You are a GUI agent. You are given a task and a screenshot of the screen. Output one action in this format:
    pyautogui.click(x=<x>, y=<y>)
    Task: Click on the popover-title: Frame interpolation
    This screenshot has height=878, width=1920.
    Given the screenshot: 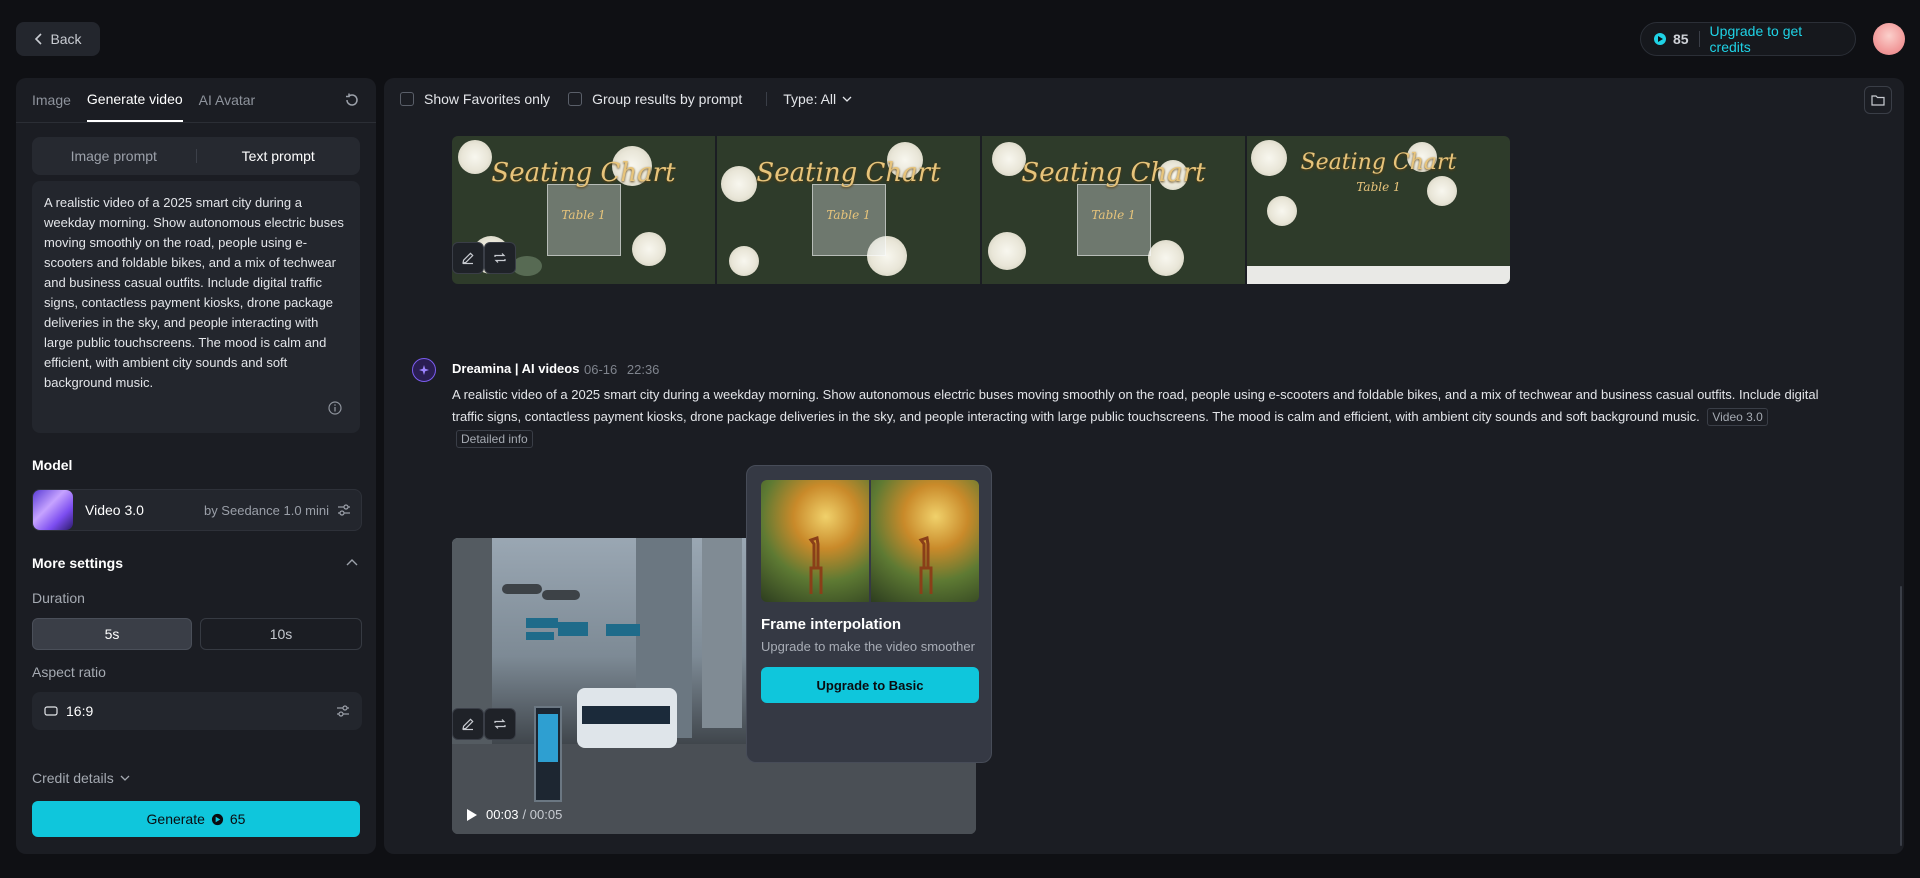 What is the action you would take?
    pyautogui.click(x=831, y=624)
    